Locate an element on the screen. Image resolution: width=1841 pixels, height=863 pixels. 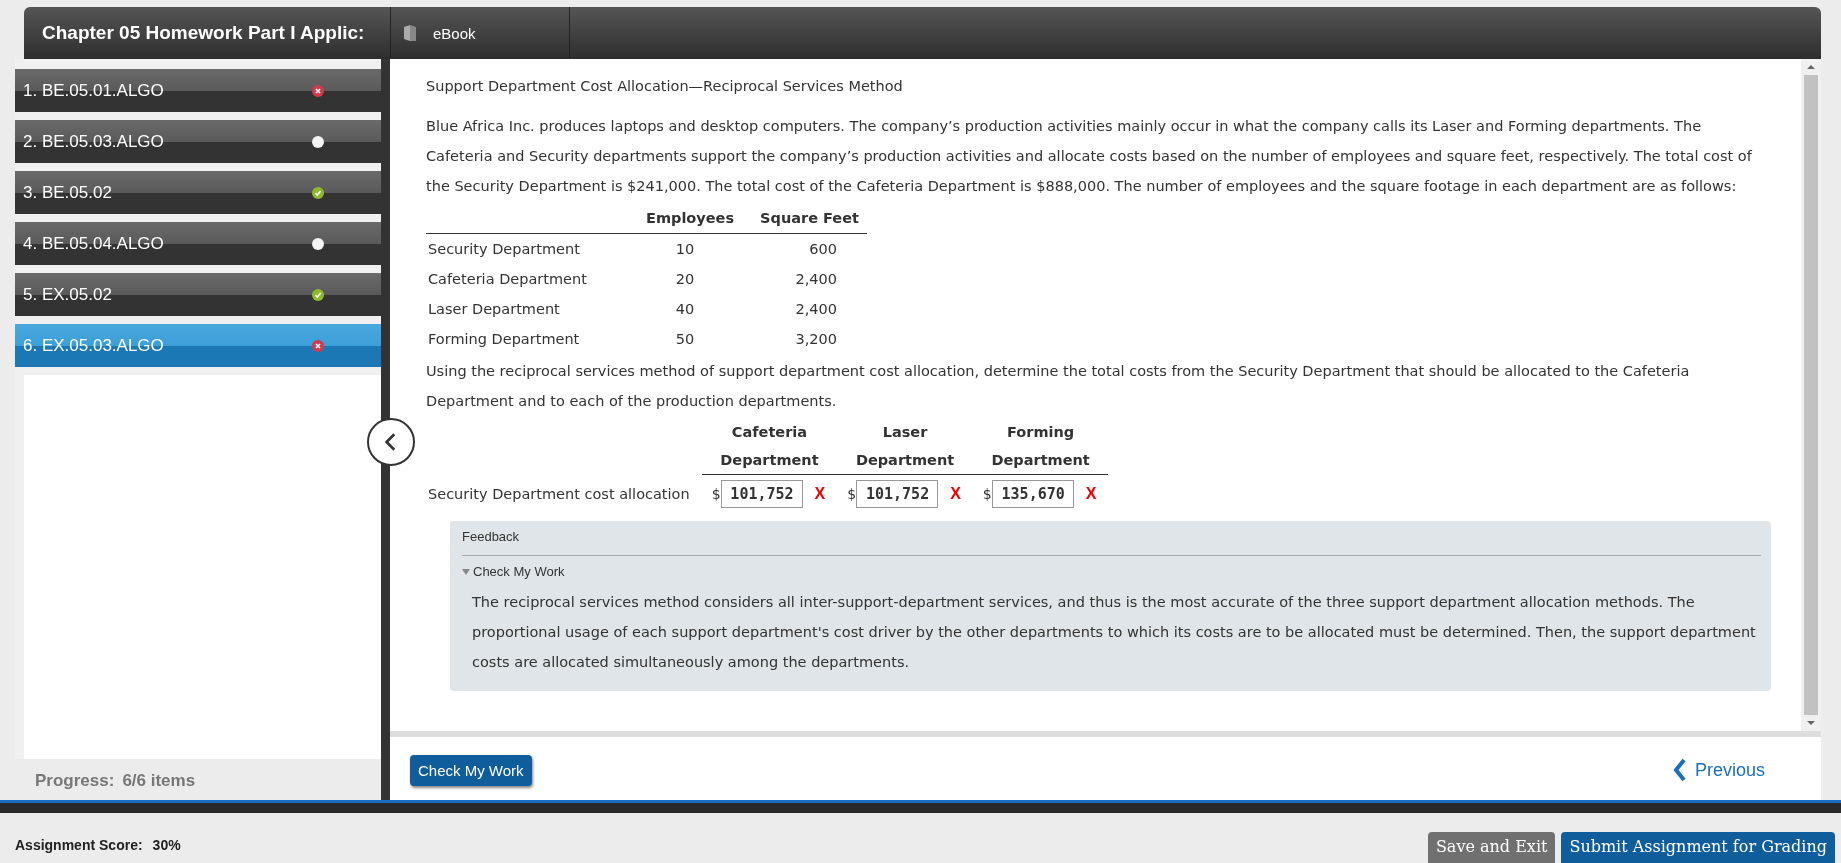
table-cell: Laser Department is located at coordinates (494, 309).